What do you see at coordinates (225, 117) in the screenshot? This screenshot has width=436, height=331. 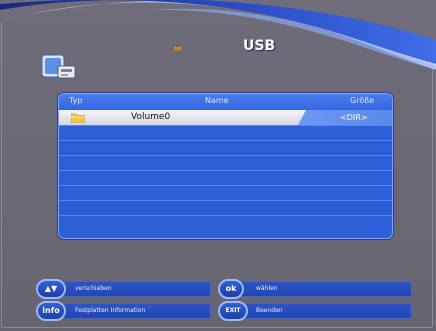 I see `file-row-volume0: Volume0 <DIR>` at bounding box center [225, 117].